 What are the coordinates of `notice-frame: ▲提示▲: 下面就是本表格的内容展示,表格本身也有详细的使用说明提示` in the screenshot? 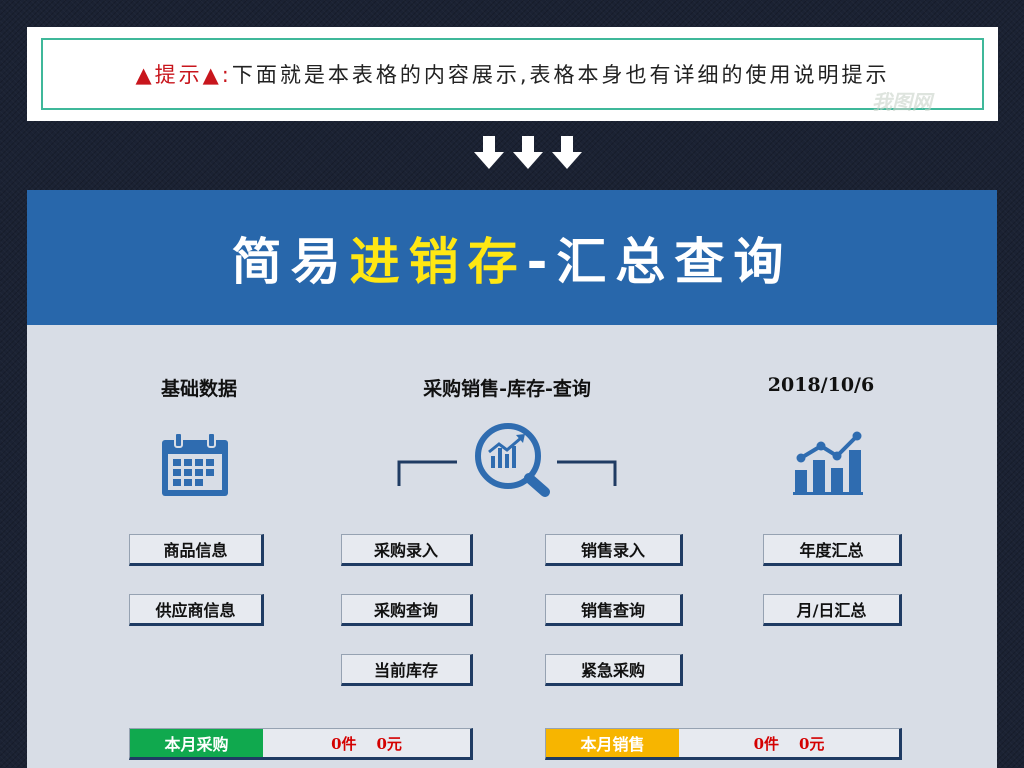 It's located at (512, 74).